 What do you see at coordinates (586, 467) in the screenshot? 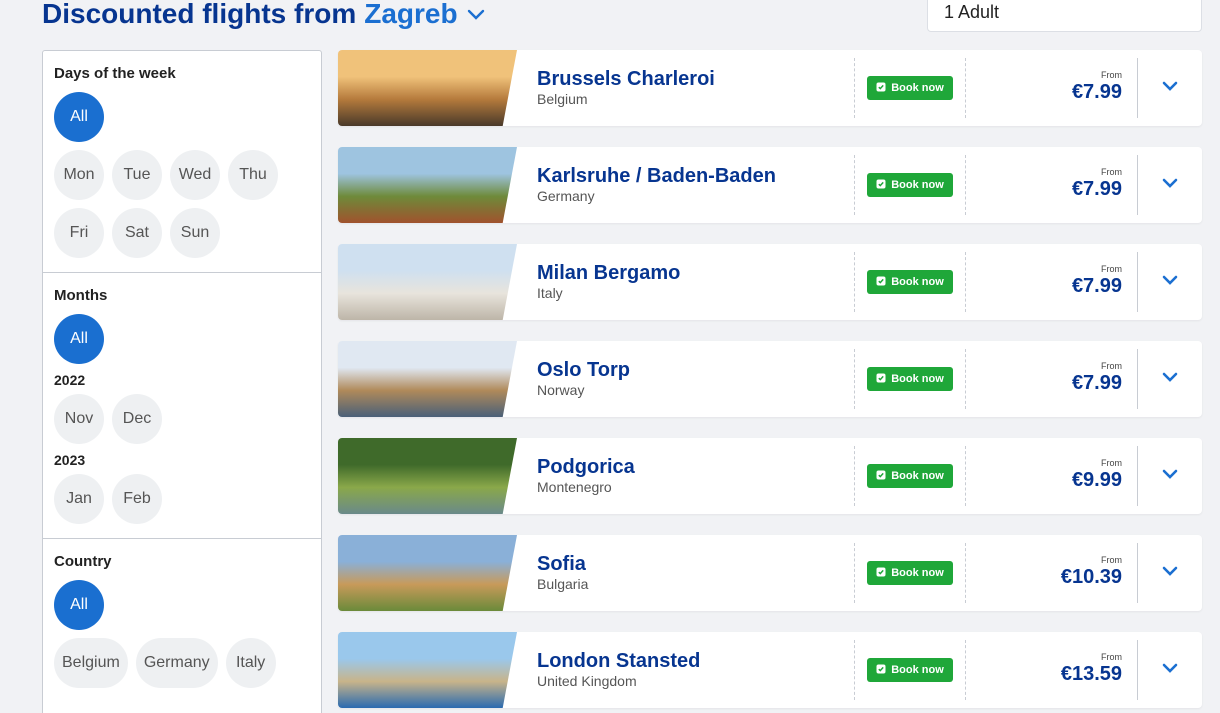
I see `destination-city: Podgorica` at bounding box center [586, 467].